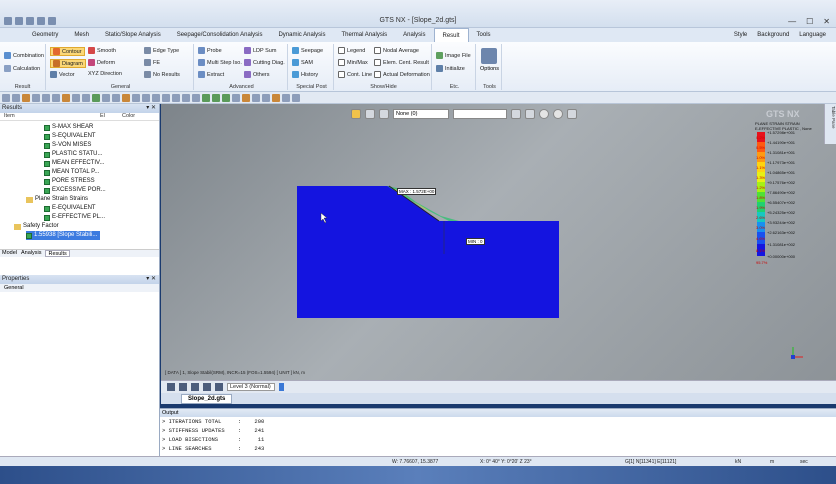 This screenshot has width=836, height=484. What do you see at coordinates (489, 60) in the screenshot?
I see `options-button: Options` at bounding box center [489, 60].